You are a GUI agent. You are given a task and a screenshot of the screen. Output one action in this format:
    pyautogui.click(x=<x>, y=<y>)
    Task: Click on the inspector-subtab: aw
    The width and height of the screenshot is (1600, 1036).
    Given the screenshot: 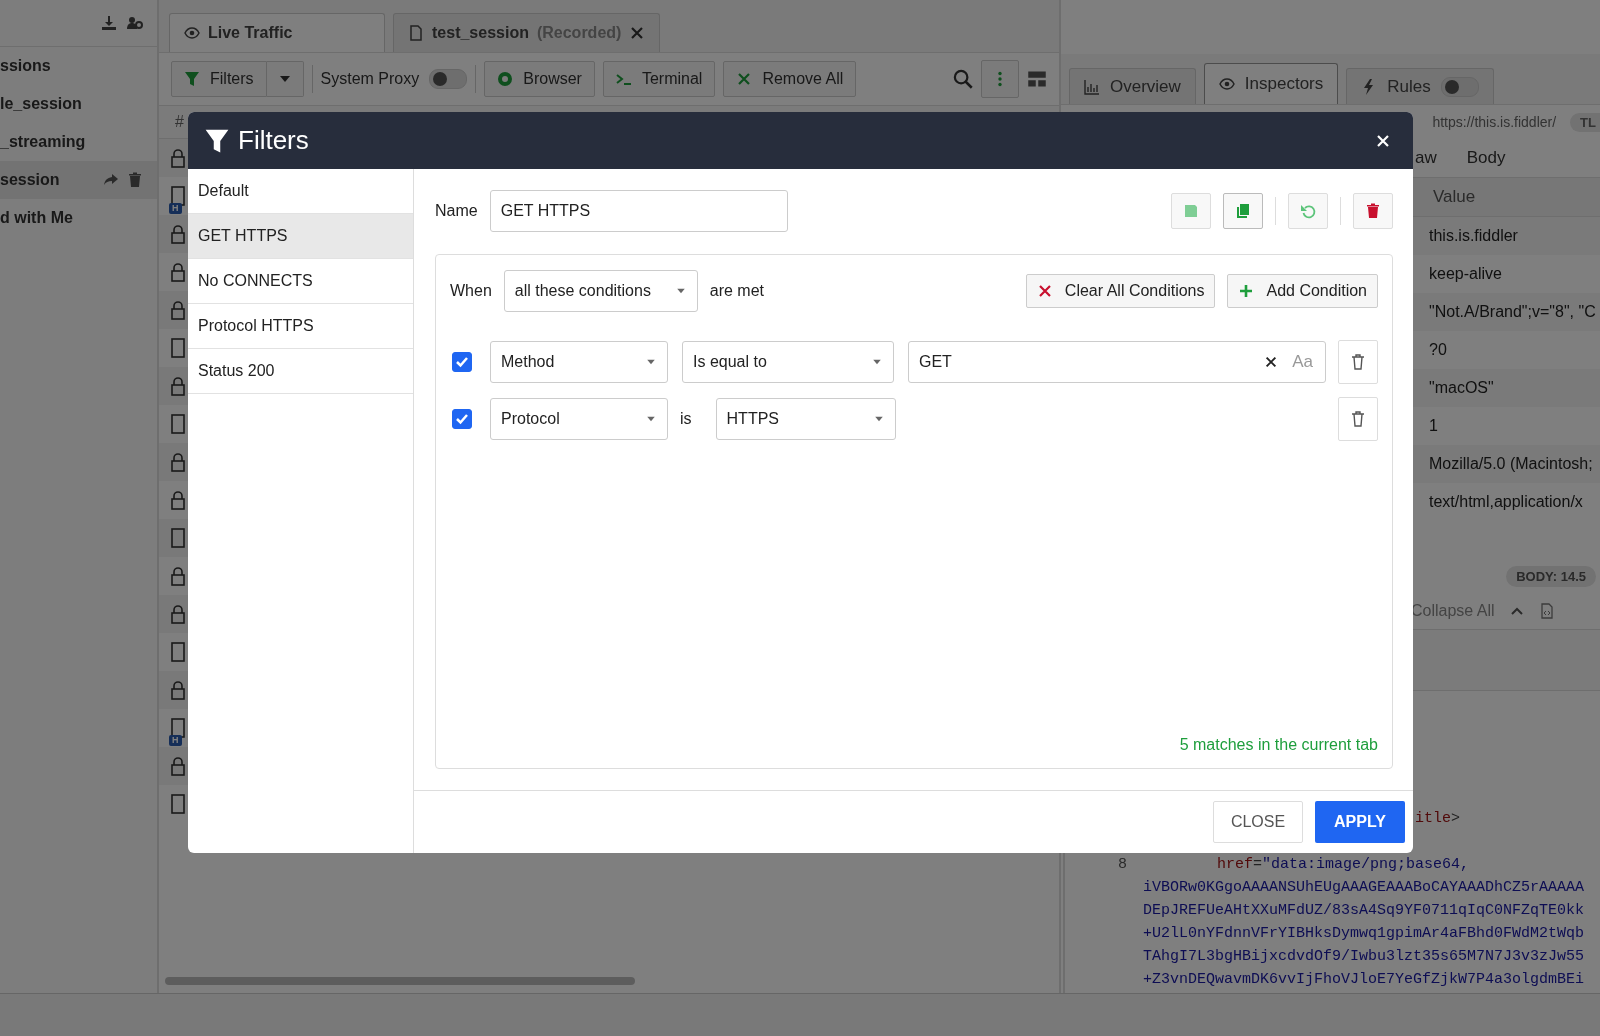 What is the action you would take?
    pyautogui.click(x=1426, y=158)
    